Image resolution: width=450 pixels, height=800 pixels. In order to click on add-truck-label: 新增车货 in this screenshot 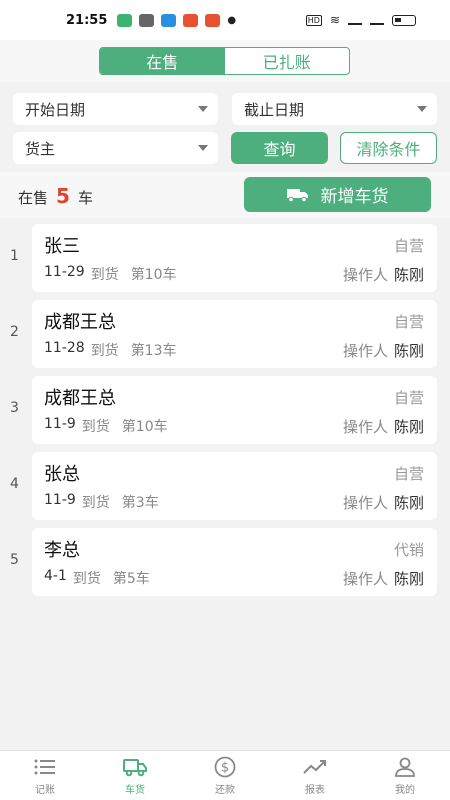, I will do `click(354, 197)`.